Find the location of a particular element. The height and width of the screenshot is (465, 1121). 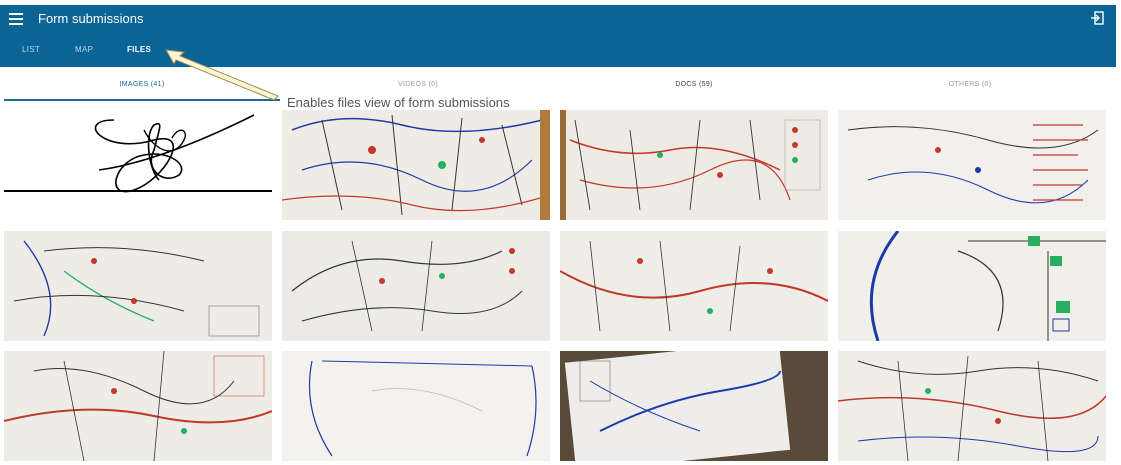

tab-images: IMAGES (41) is located at coordinates (142, 84).